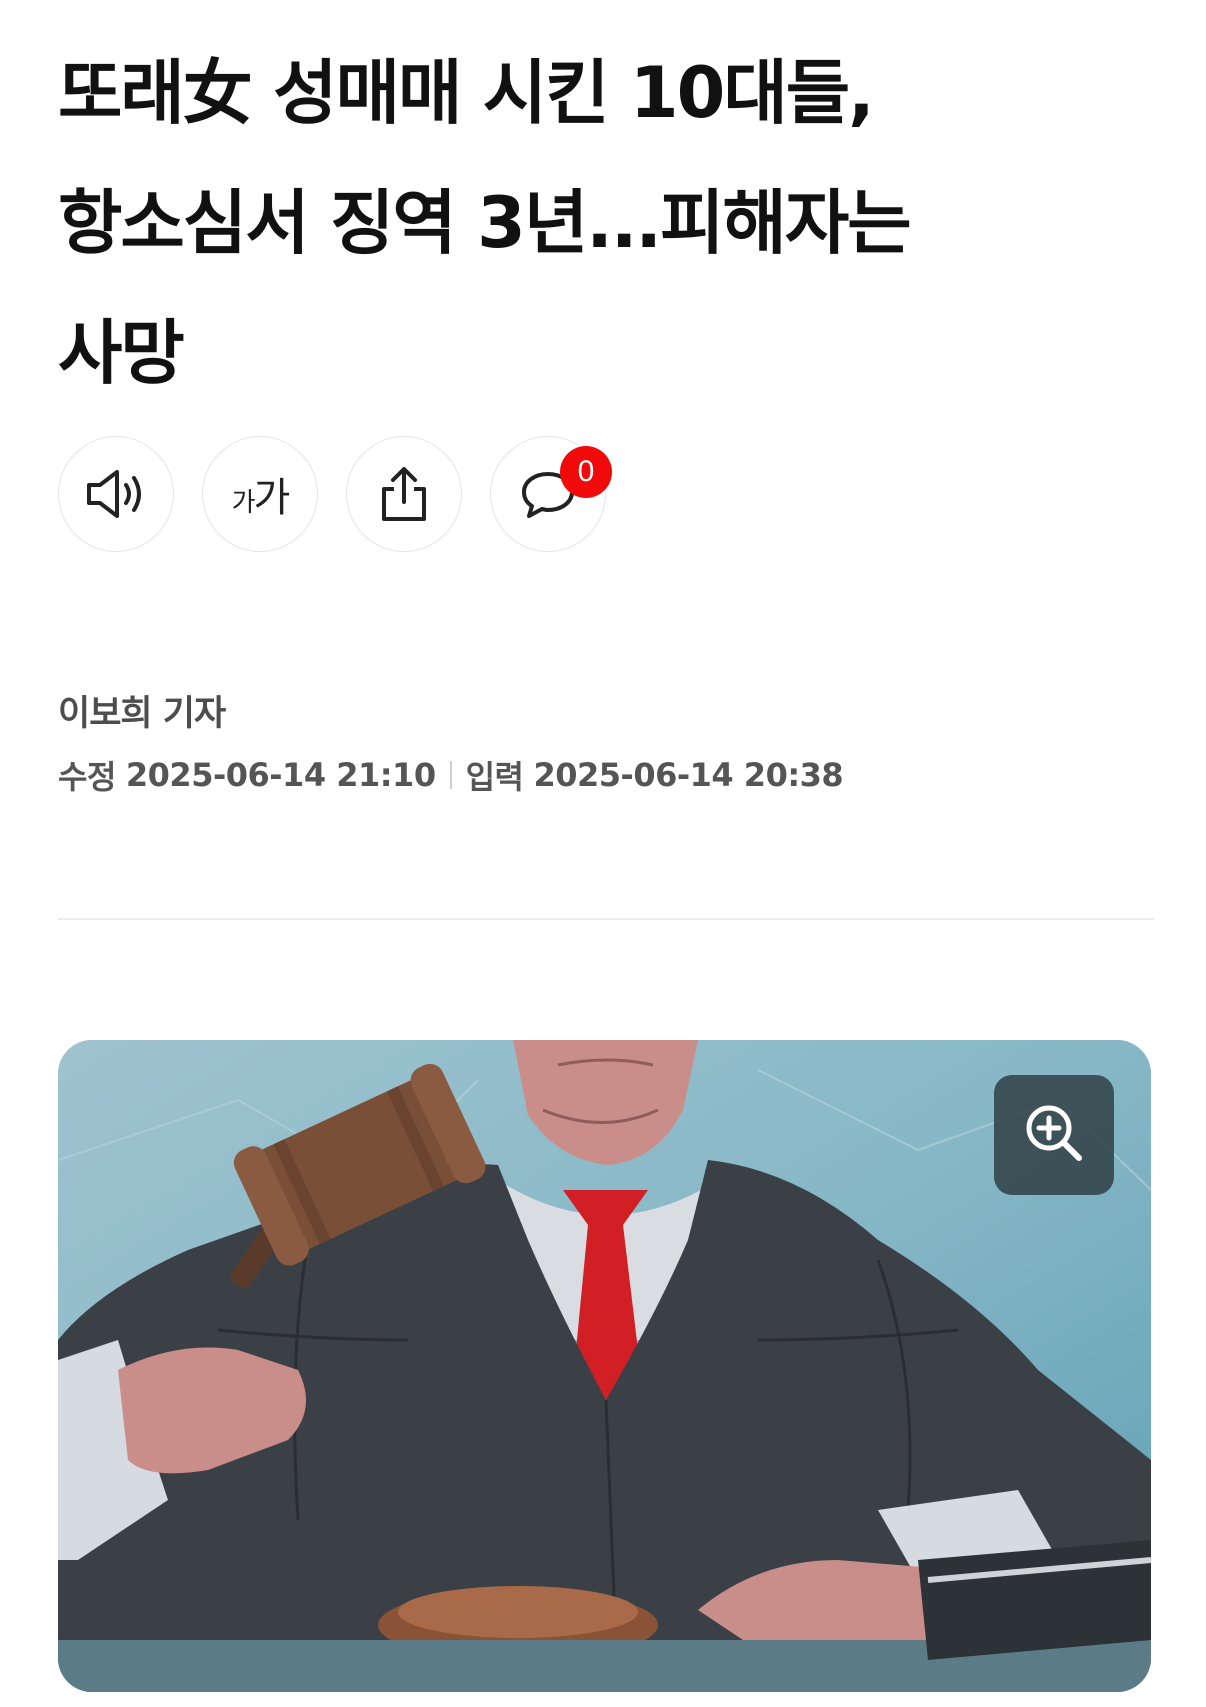  Describe the element at coordinates (586, 472) in the screenshot. I see `comment-count-badge: 0` at that location.